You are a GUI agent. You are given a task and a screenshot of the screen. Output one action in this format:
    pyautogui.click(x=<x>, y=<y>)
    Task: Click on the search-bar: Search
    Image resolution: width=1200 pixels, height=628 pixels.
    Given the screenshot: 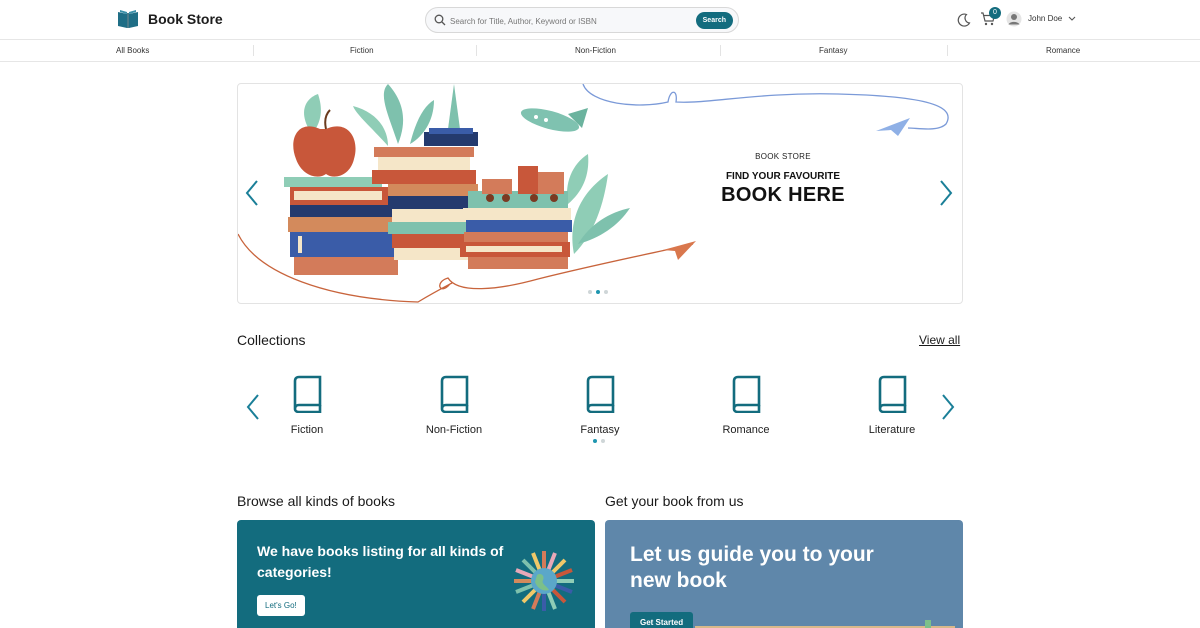 What is the action you would take?
    pyautogui.click(x=582, y=20)
    